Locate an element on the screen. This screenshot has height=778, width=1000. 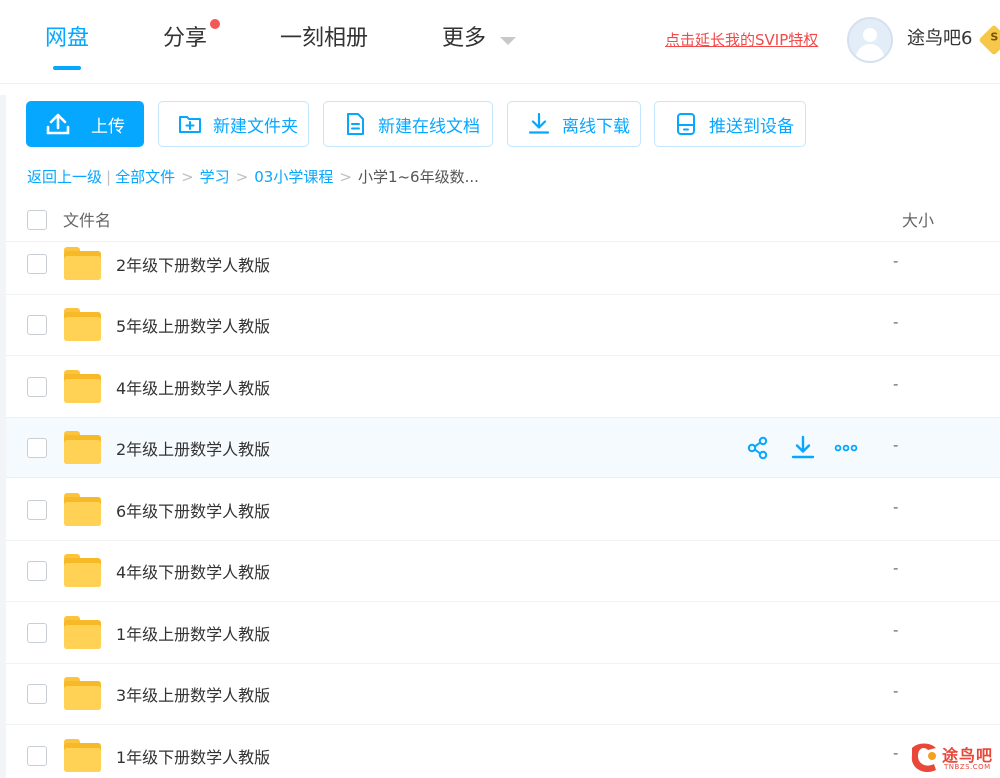
table-row-hovered: 2年级上册数学人教版 - is located at coordinates (503, 447).